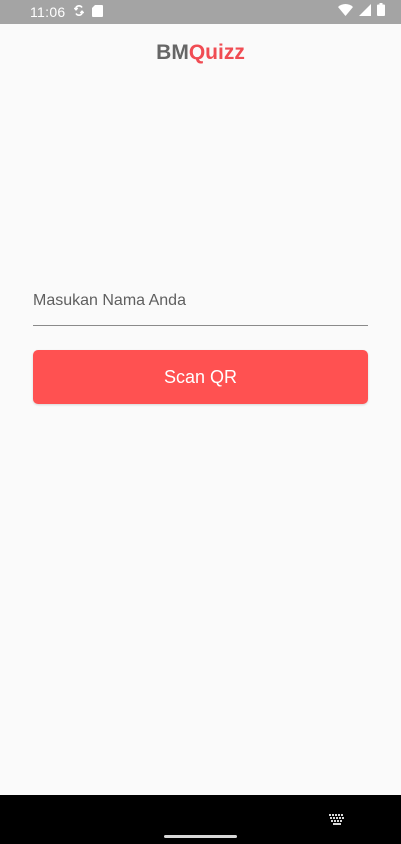 This screenshot has width=401, height=844. I want to click on navigation-bar, so click(200, 819).